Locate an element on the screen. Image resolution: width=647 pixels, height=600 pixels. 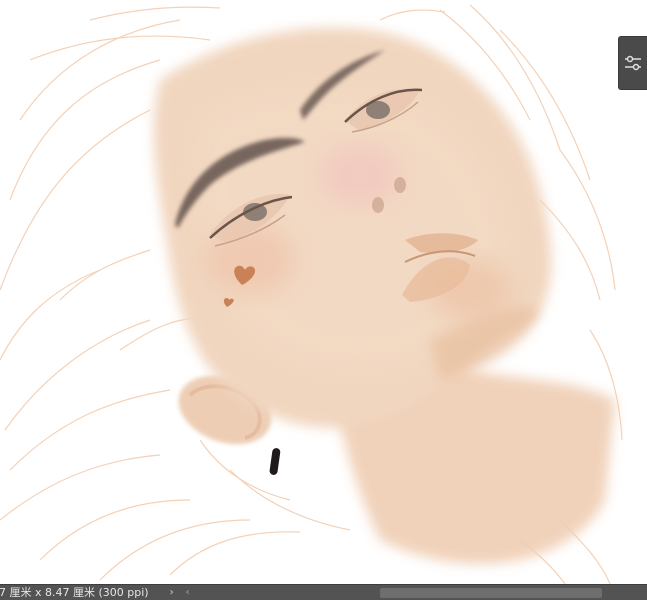
sliders-icon is located at coordinates (633, 63).